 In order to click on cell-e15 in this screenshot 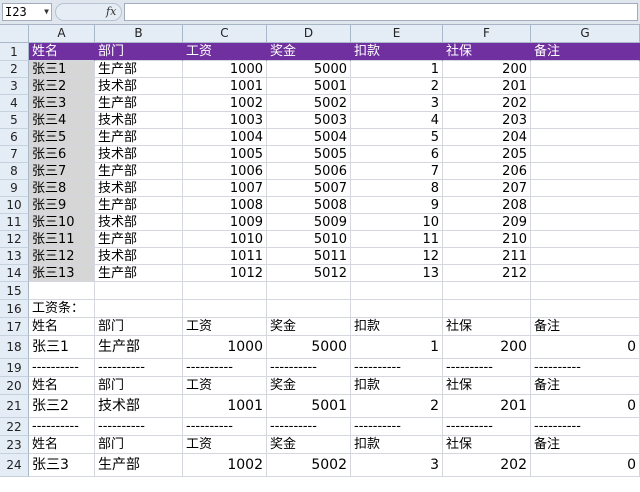, I will do `click(397, 291)`.